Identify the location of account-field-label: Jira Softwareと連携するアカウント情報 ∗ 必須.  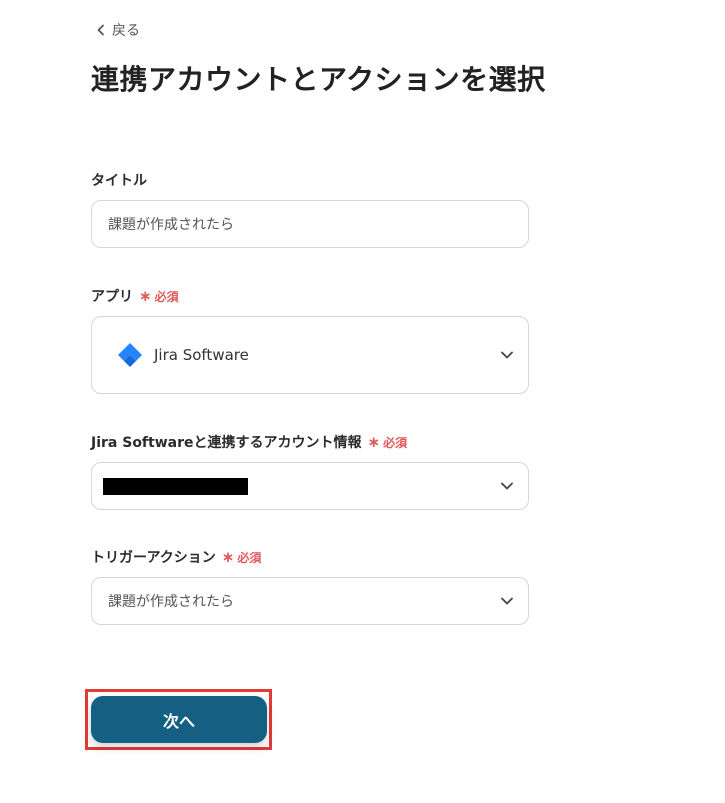
(249, 442).